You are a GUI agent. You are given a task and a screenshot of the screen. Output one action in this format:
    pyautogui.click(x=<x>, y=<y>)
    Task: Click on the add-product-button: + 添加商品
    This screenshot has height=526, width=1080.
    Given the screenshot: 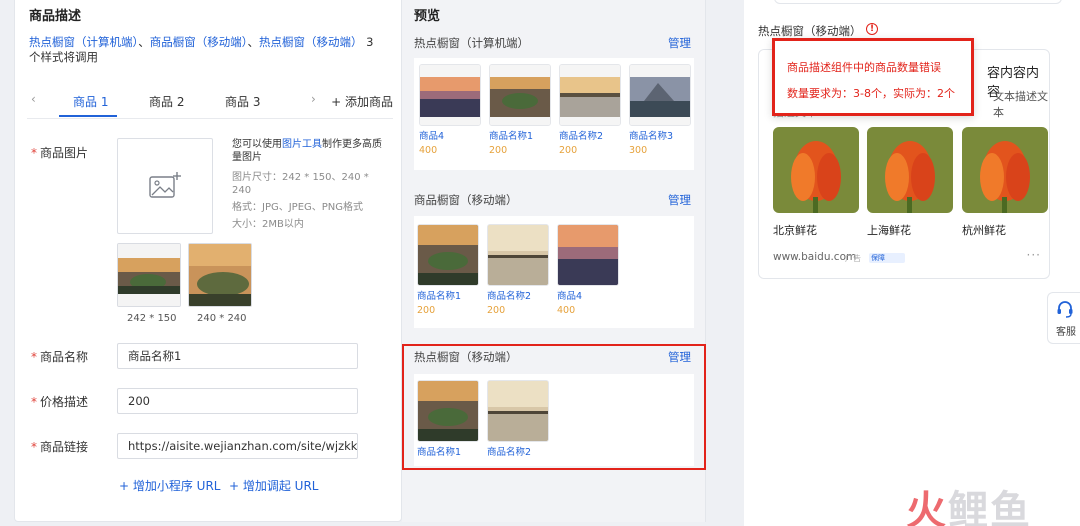 What is the action you would take?
    pyautogui.click(x=362, y=101)
    